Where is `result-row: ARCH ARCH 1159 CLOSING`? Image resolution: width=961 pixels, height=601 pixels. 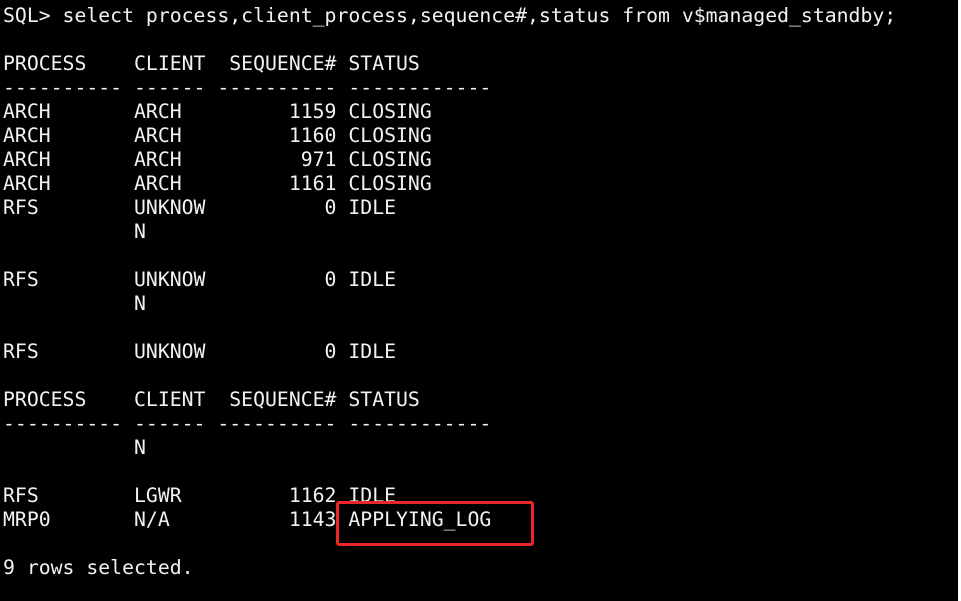
result-row: ARCH ARCH 1159 CLOSING is located at coordinates (217, 111).